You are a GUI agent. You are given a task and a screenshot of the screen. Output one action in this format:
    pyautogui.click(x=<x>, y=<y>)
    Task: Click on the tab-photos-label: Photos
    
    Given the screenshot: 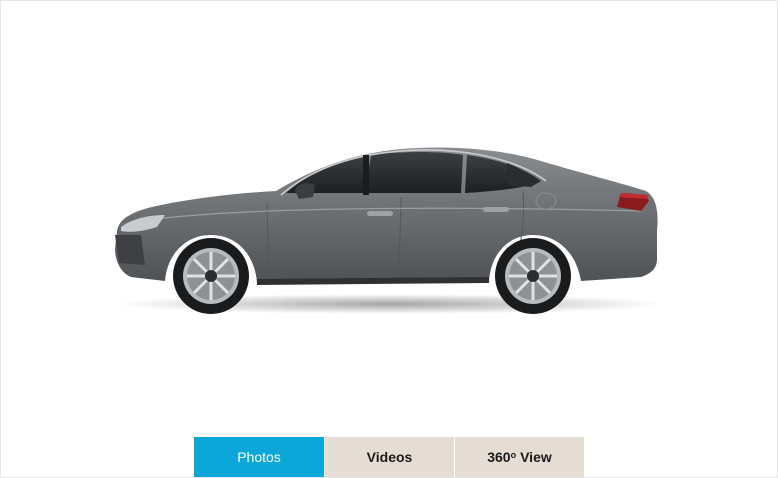 What is the action you would take?
    pyautogui.click(x=259, y=457)
    